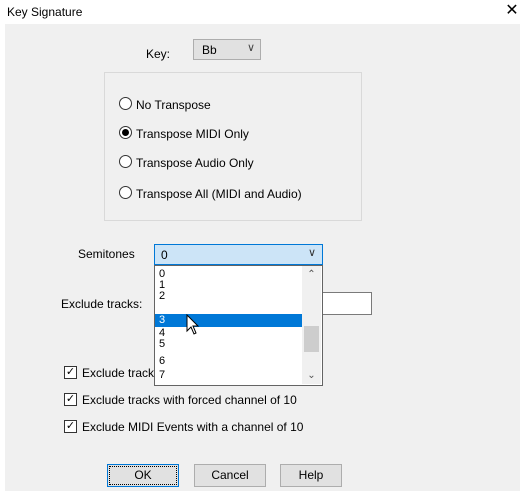  What do you see at coordinates (229, 361) in the screenshot?
I see `list-item: 6` at bounding box center [229, 361].